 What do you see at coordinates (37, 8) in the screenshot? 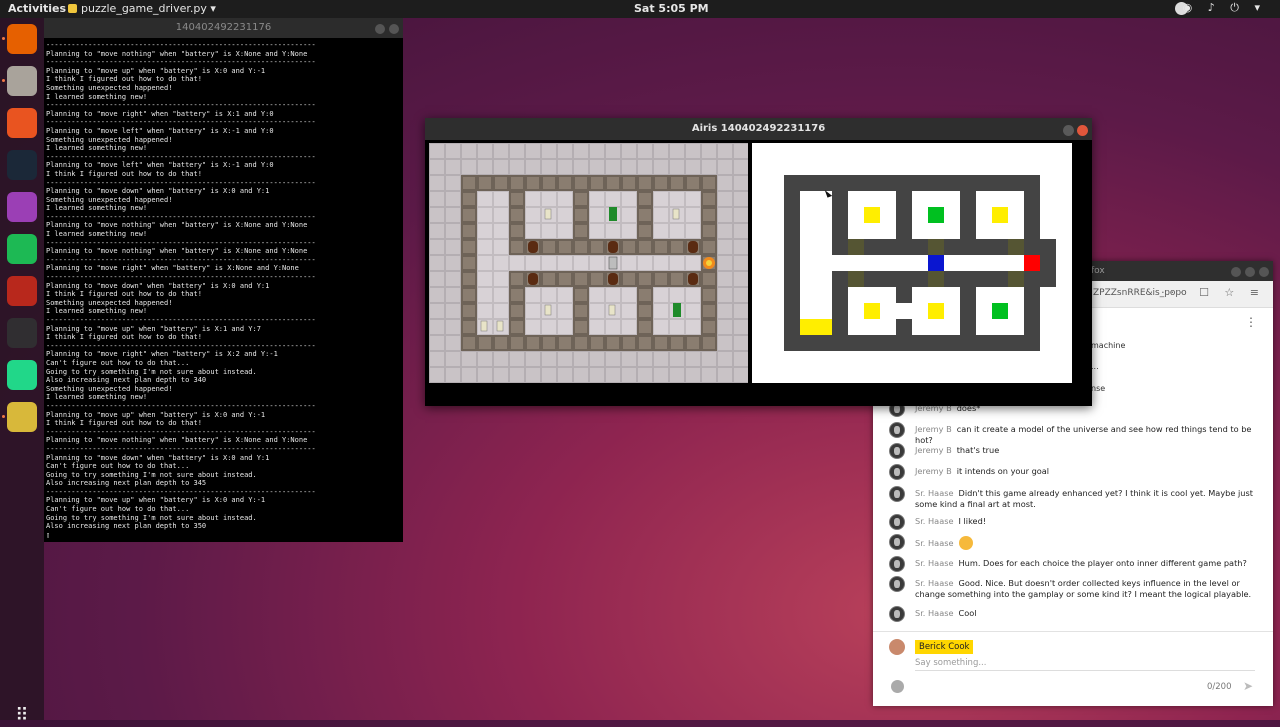
I see `activities-button: Activities` at bounding box center [37, 8].